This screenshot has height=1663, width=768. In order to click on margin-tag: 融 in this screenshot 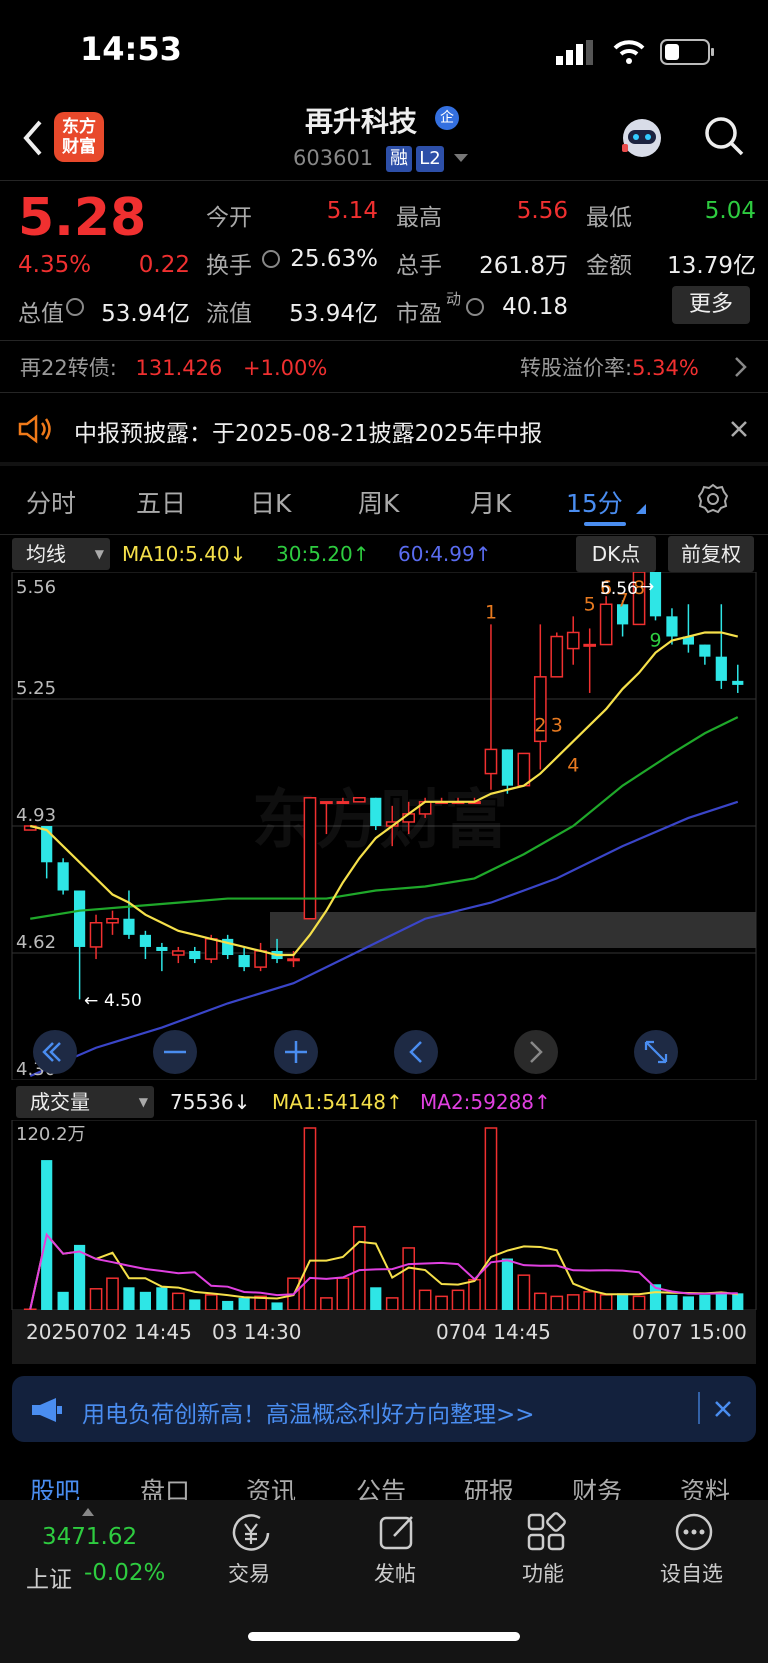, I will do `click(399, 159)`.